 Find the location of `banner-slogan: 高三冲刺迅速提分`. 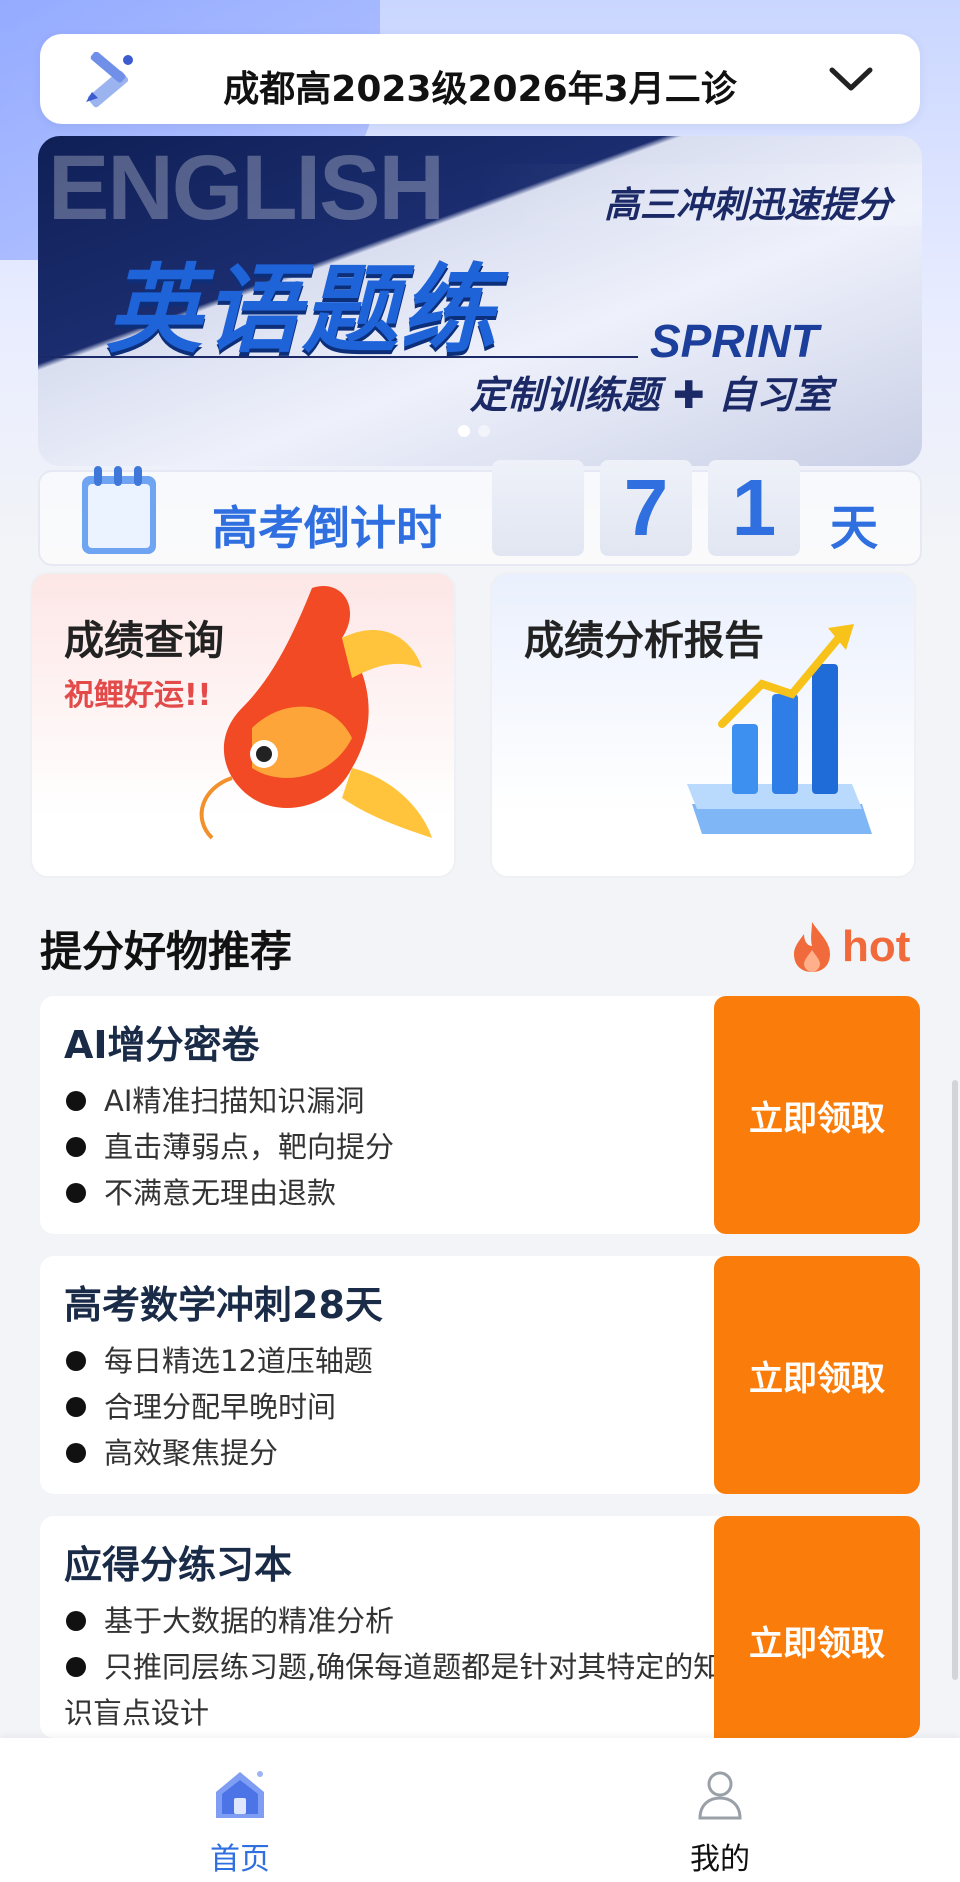

banner-slogan: 高三冲刺迅速提分 is located at coordinates (747, 205).